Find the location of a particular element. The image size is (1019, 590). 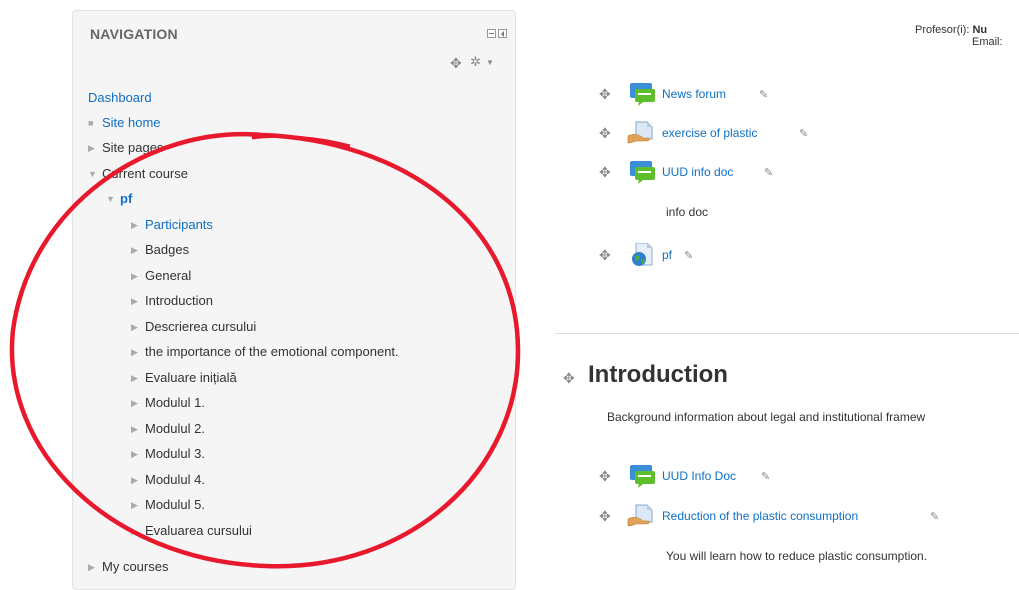

activity-pf-url: ✥ pf ✎ is located at coordinates (659, 255).